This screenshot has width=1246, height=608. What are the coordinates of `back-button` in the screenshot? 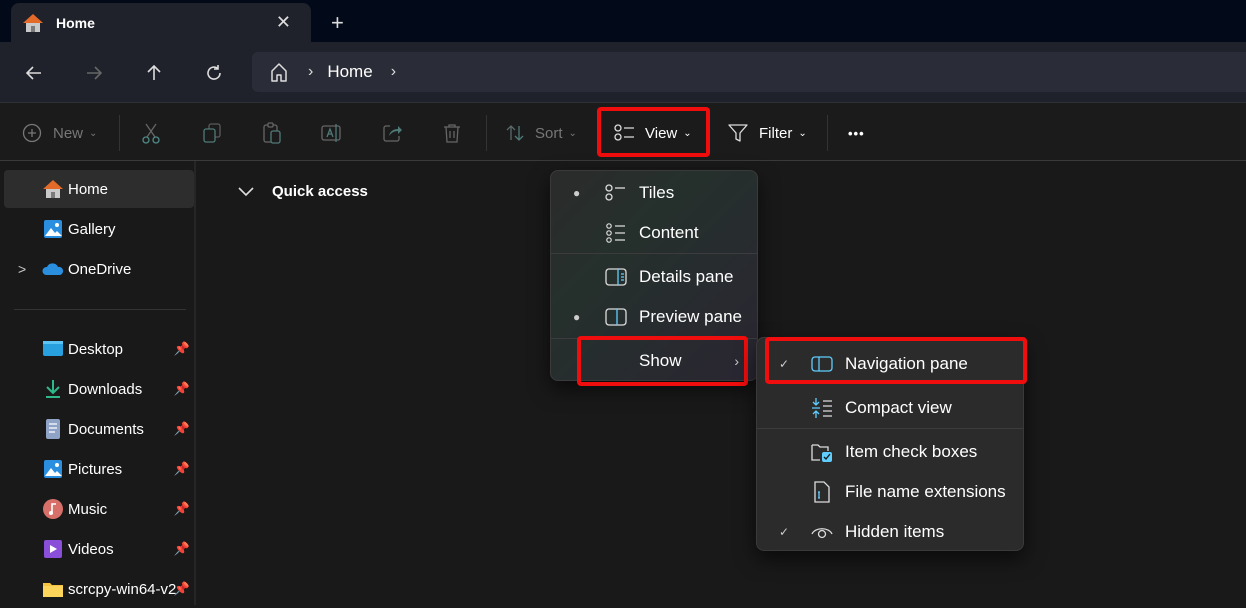 It's located at (34, 73).